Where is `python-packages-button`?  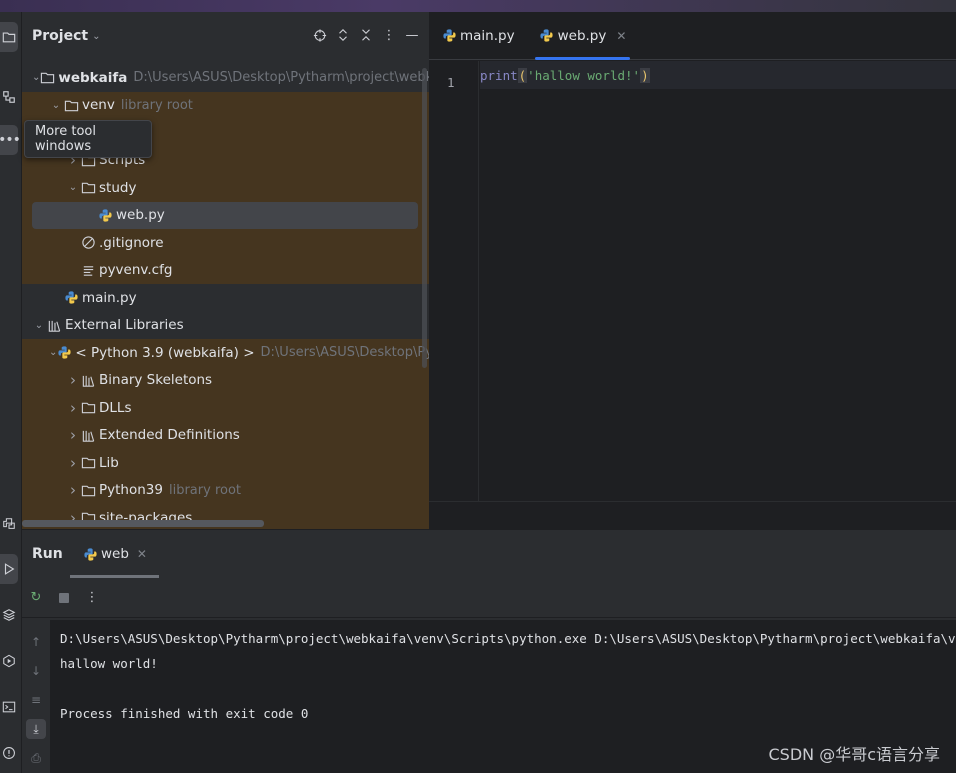 python-packages-button is located at coordinates (9, 524).